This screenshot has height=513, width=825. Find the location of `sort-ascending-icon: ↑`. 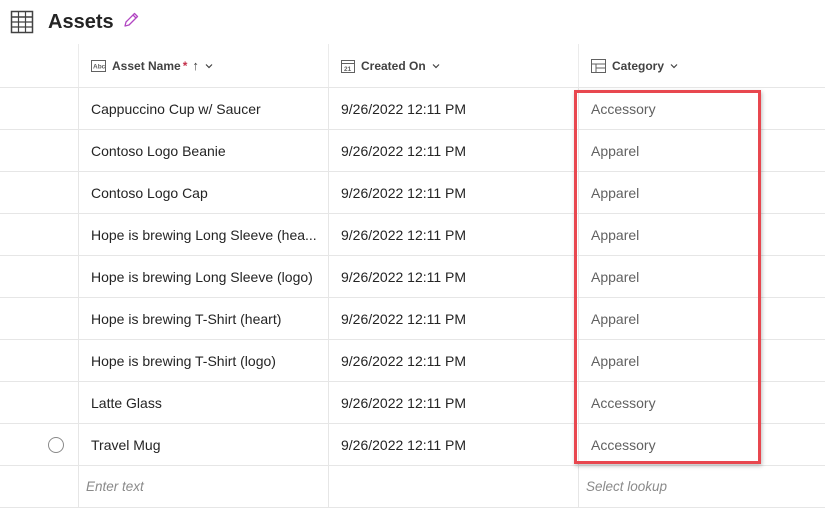

sort-ascending-icon: ↑ is located at coordinates (195, 65).